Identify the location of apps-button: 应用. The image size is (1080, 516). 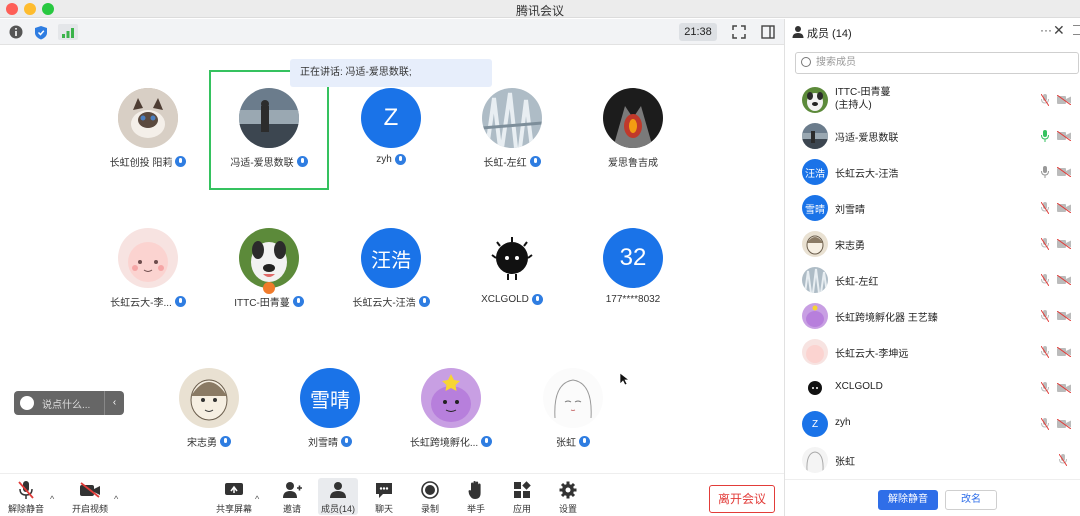
(522, 497).